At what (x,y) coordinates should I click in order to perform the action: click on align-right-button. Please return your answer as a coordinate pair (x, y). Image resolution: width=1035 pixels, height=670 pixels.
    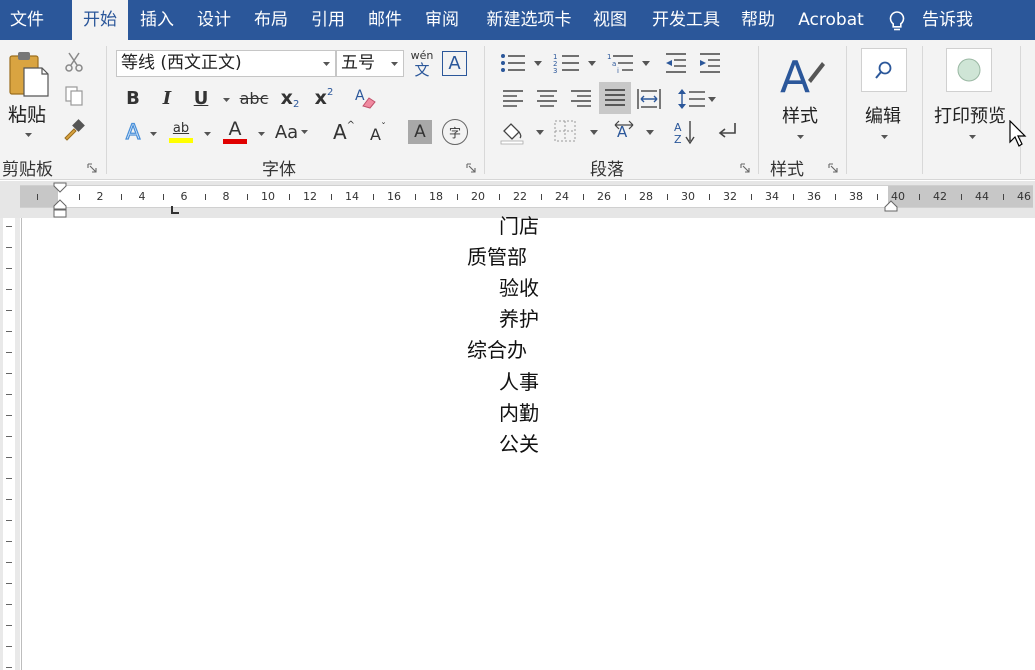
    Looking at the image, I should click on (581, 99).